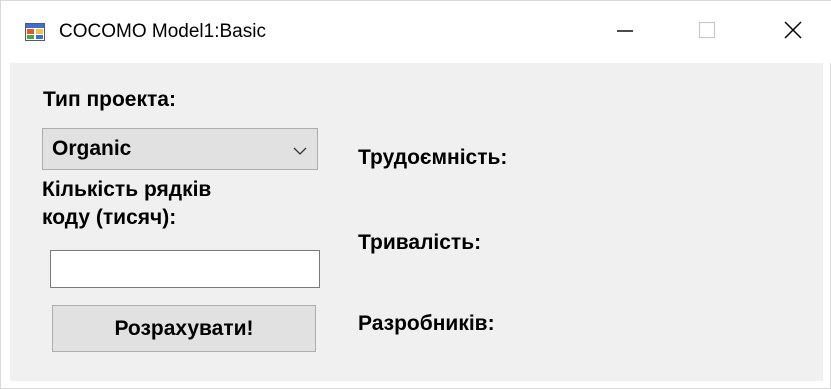 The height and width of the screenshot is (389, 831). What do you see at coordinates (300, 149) in the screenshot?
I see `chevron-down-icon` at bounding box center [300, 149].